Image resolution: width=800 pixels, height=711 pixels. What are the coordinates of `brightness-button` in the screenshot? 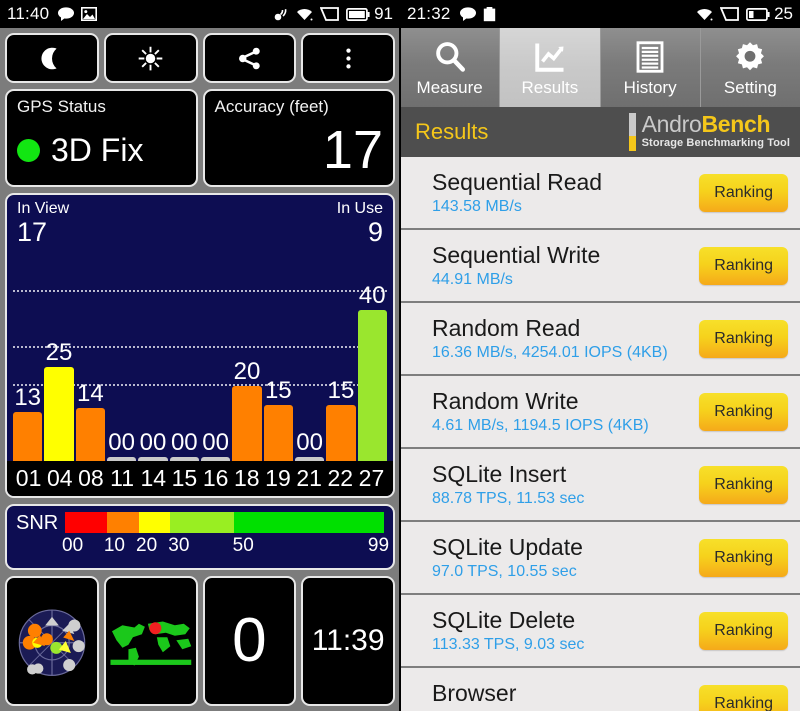 It's located at (150, 58).